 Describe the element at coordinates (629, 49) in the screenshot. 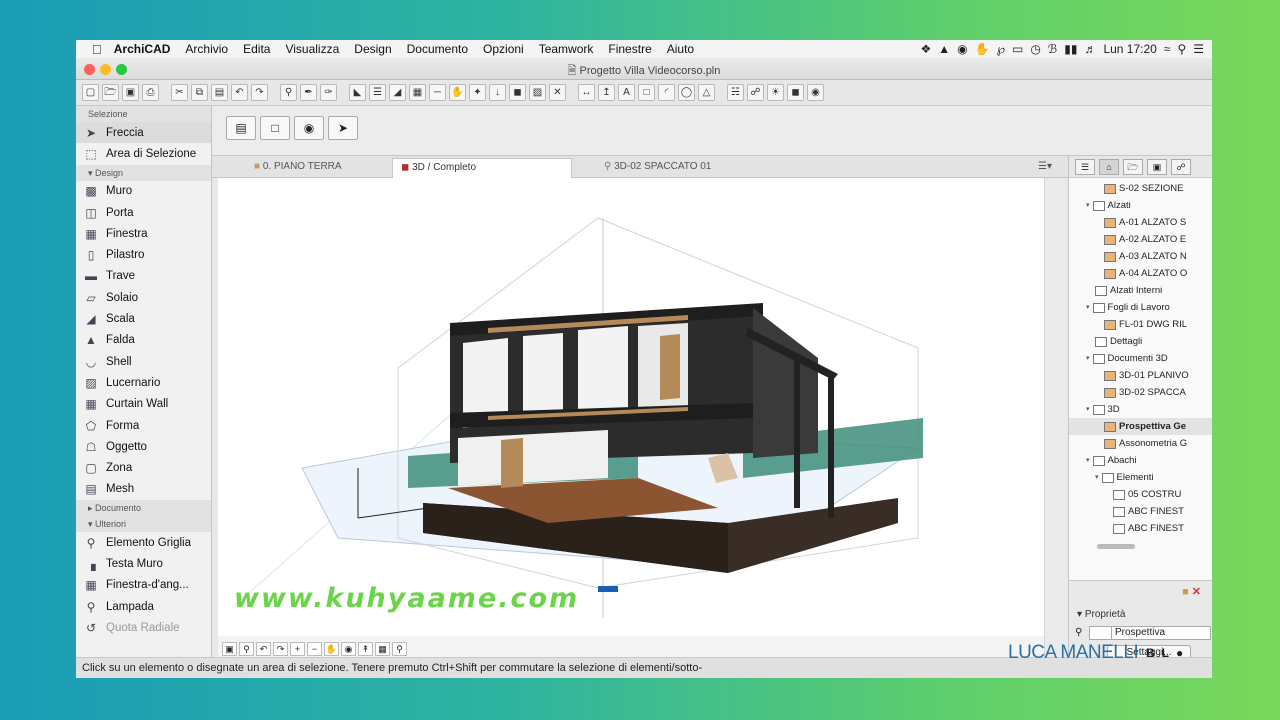

I see `menu-finestre: Finestre` at that location.